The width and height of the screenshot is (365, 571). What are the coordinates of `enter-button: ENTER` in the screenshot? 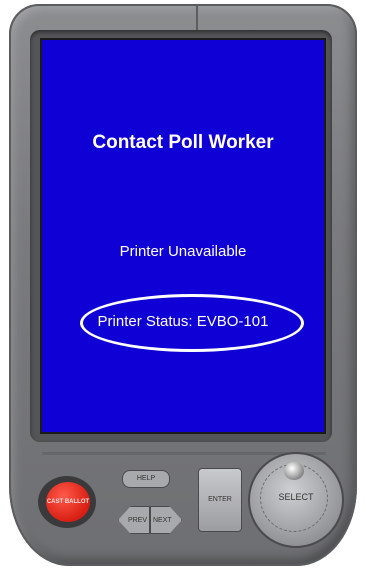 It's located at (220, 500).